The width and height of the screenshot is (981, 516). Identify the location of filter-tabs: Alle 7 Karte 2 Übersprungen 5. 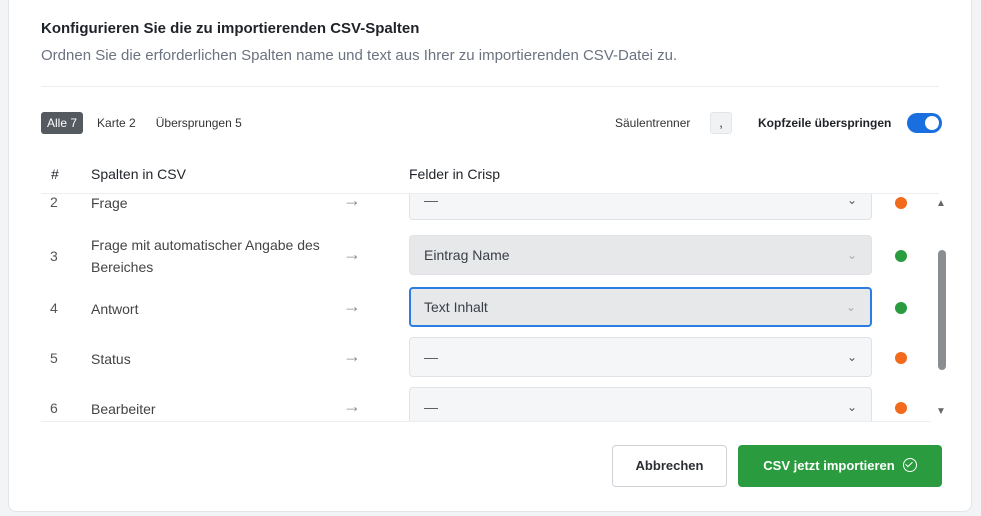
(144, 123).